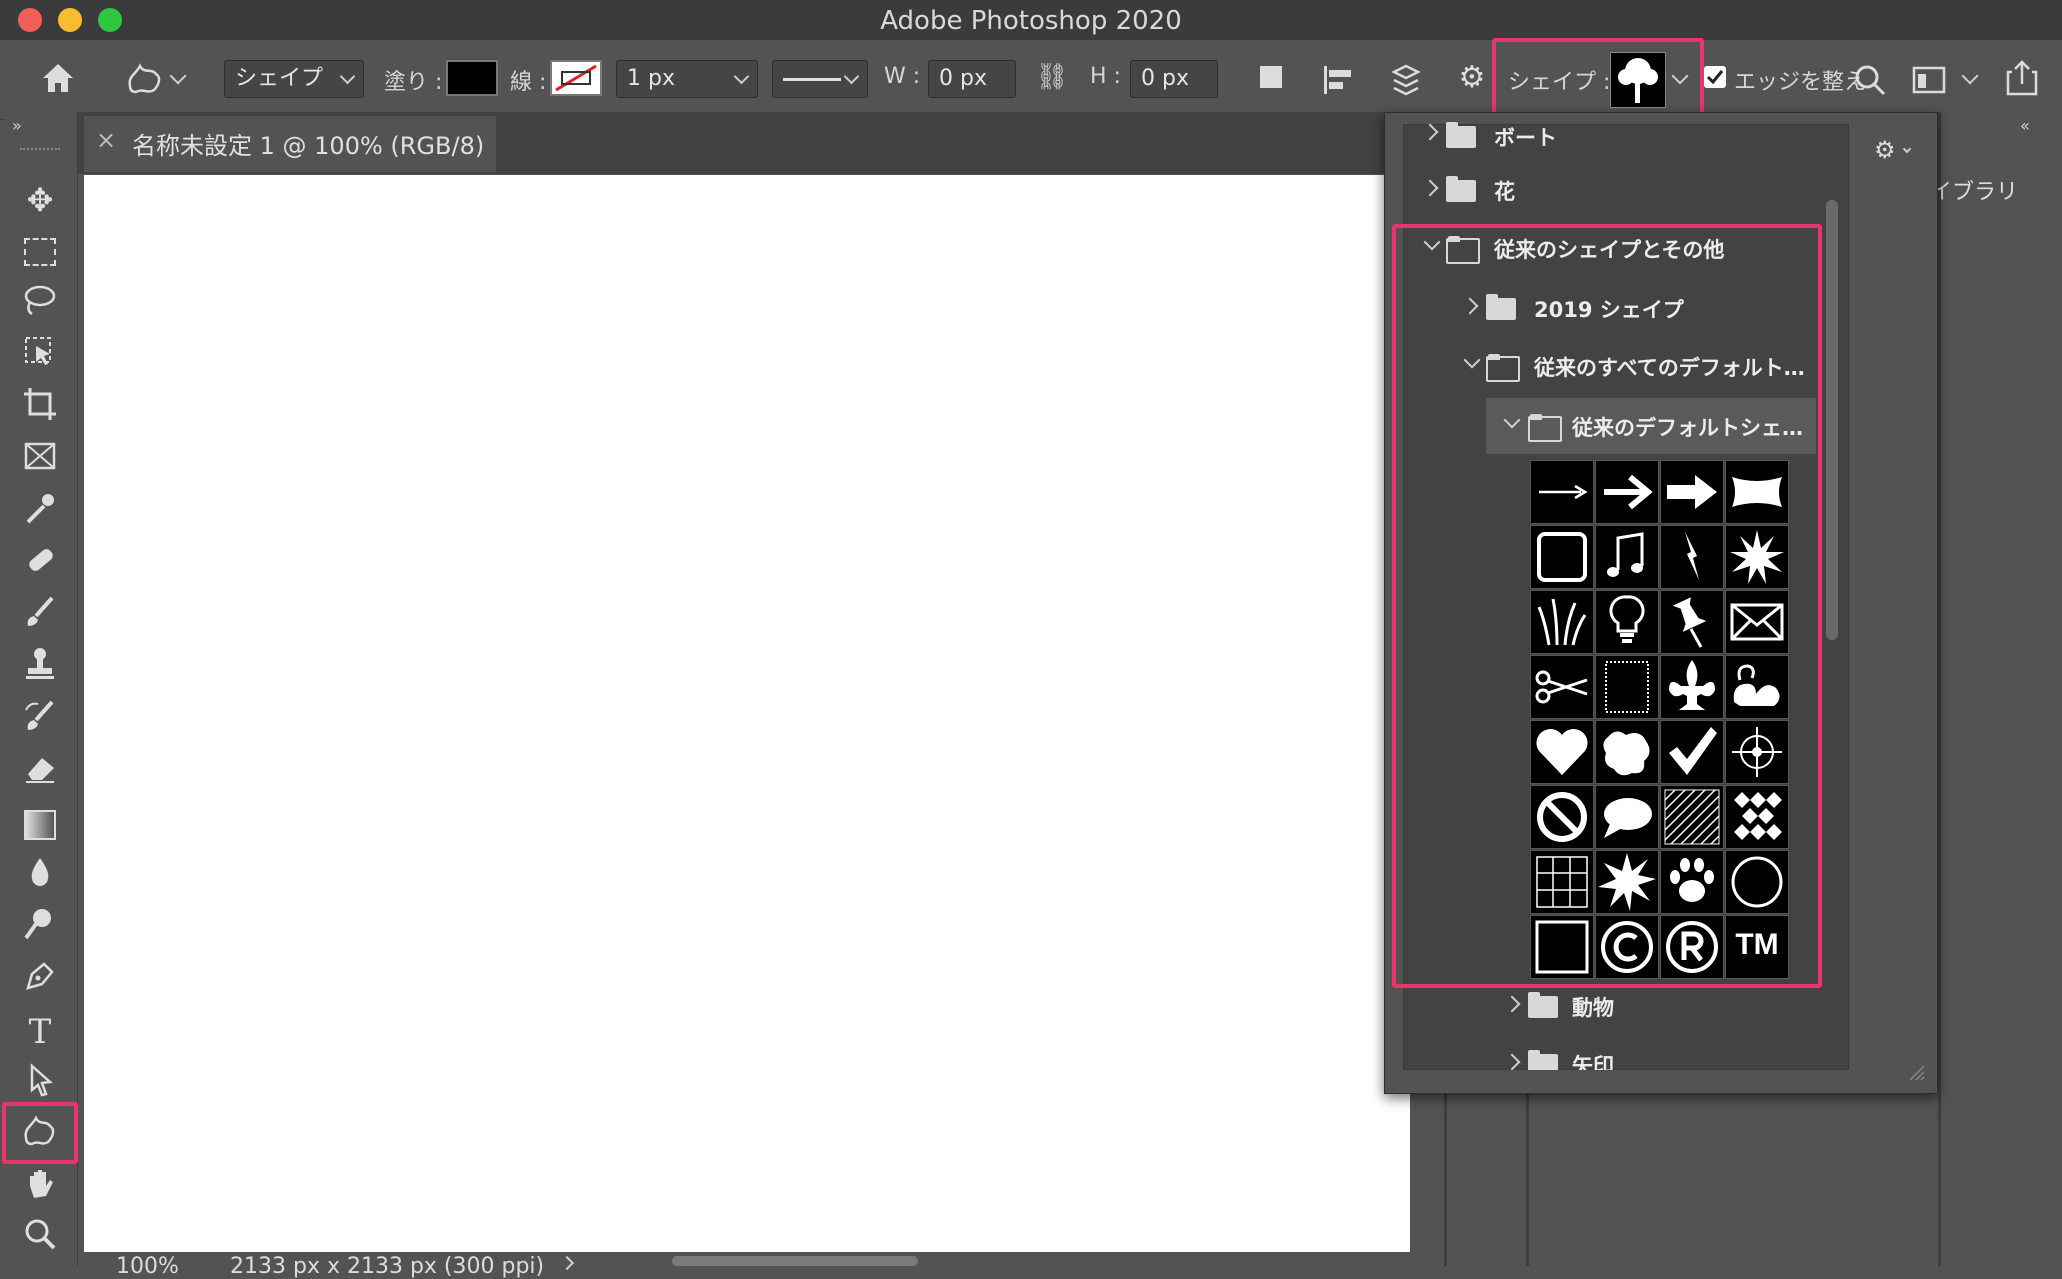  Describe the element at coordinates (40, 304) in the screenshot. I see `lasso-tool-icon` at that location.